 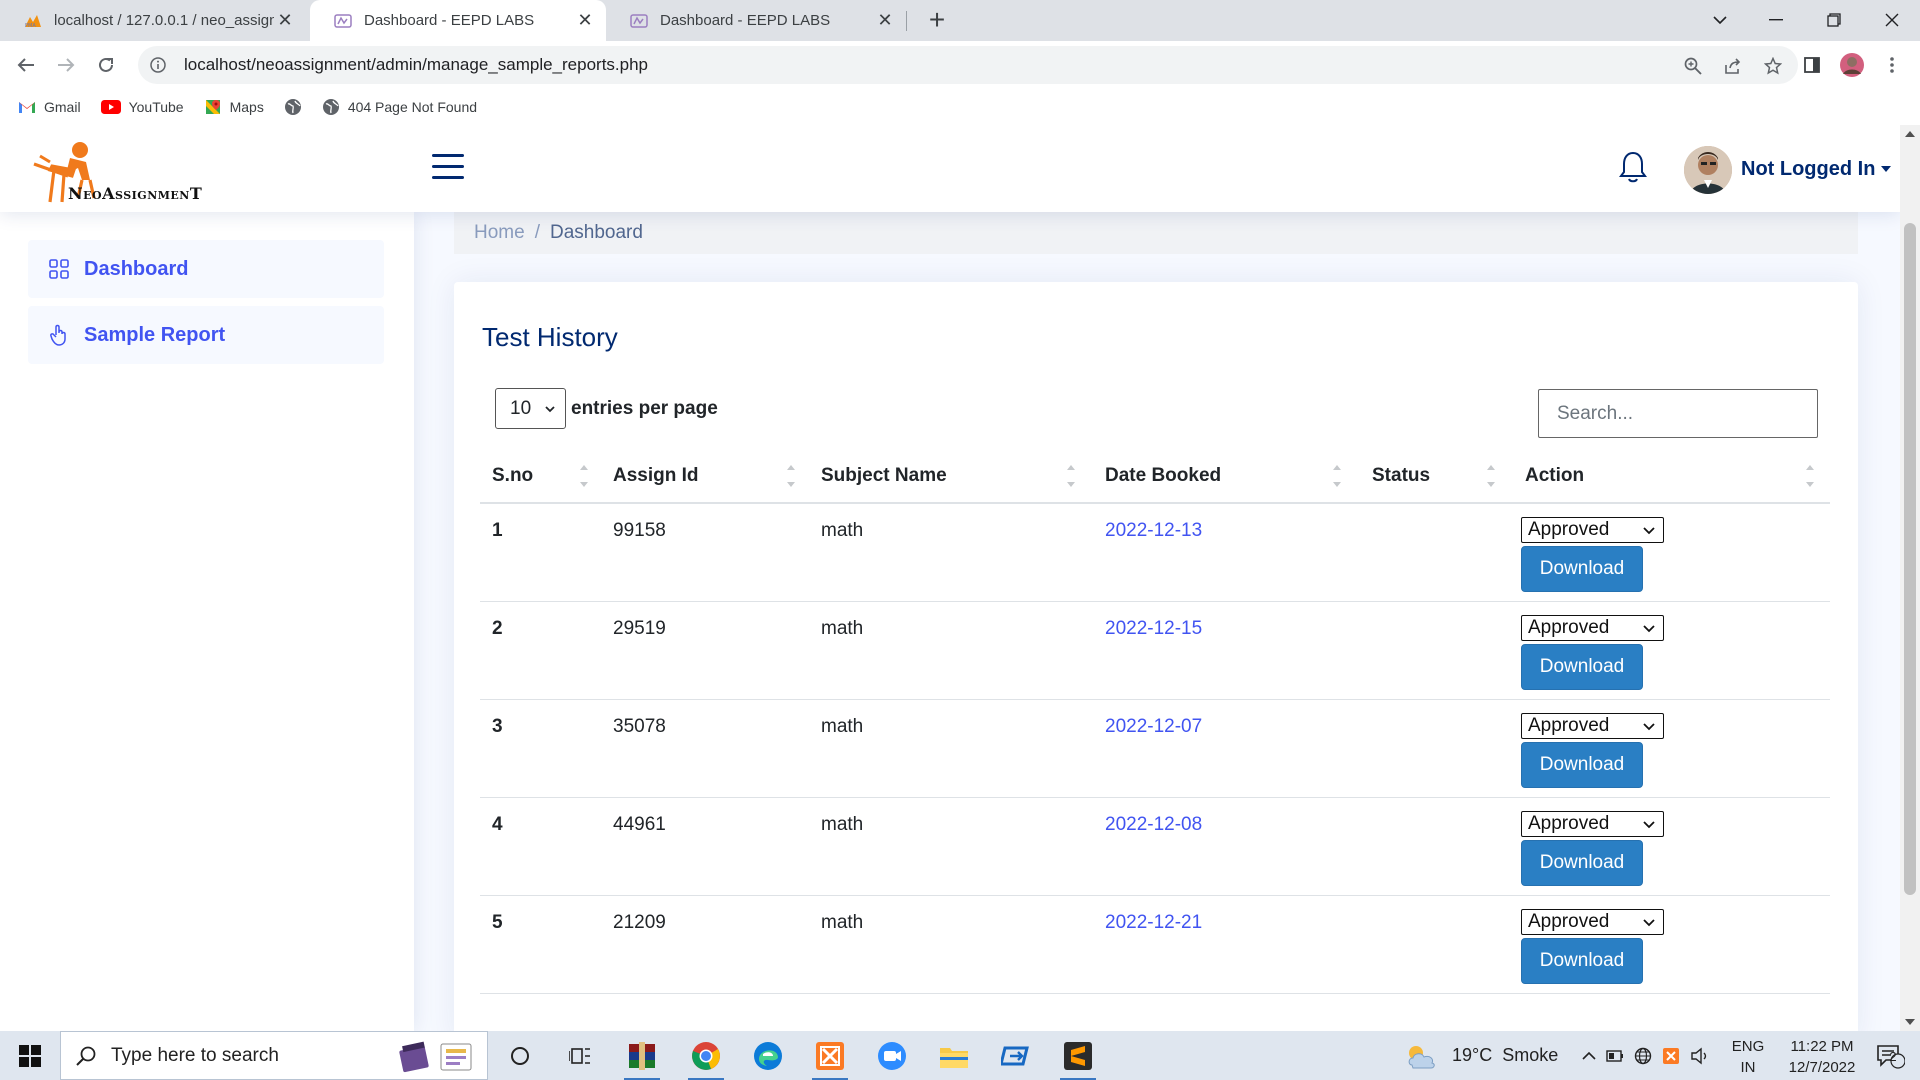 I want to click on notification-center-icon: 2, so click(x=1890, y=1056).